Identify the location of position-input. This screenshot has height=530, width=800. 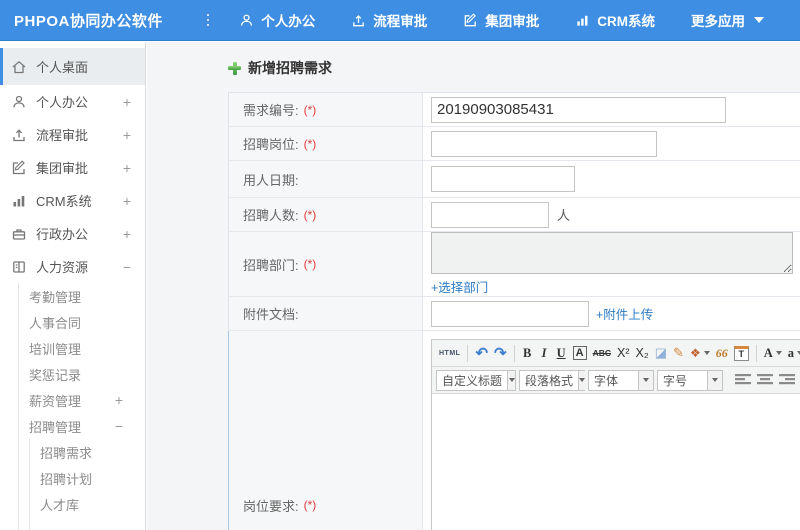
(544, 143).